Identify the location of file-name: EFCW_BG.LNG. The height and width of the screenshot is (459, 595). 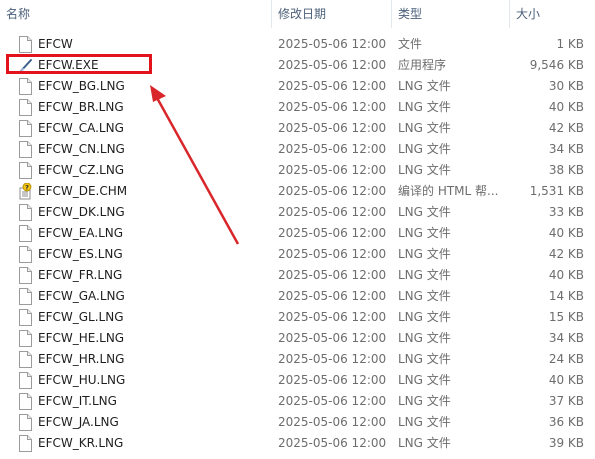
(81, 86).